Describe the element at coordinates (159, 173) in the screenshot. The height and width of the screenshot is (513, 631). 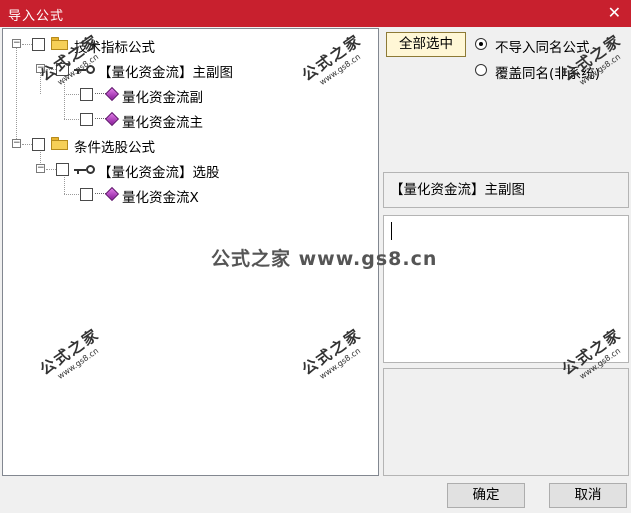
I see `tree-item-label: 【量化资金流】选股` at that location.